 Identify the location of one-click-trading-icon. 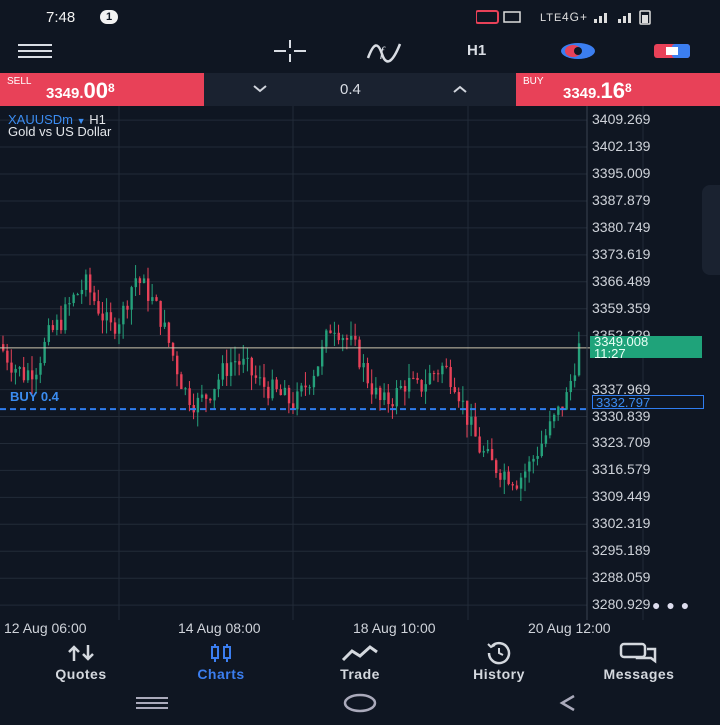
(672, 53).